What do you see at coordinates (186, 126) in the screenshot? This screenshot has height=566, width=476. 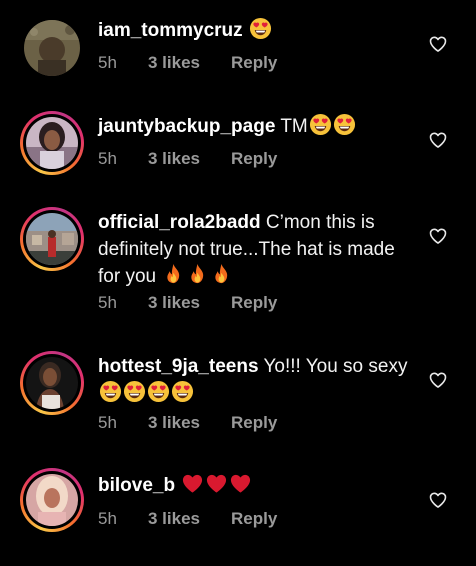 I see `comment-username: jauntybackup_page` at bounding box center [186, 126].